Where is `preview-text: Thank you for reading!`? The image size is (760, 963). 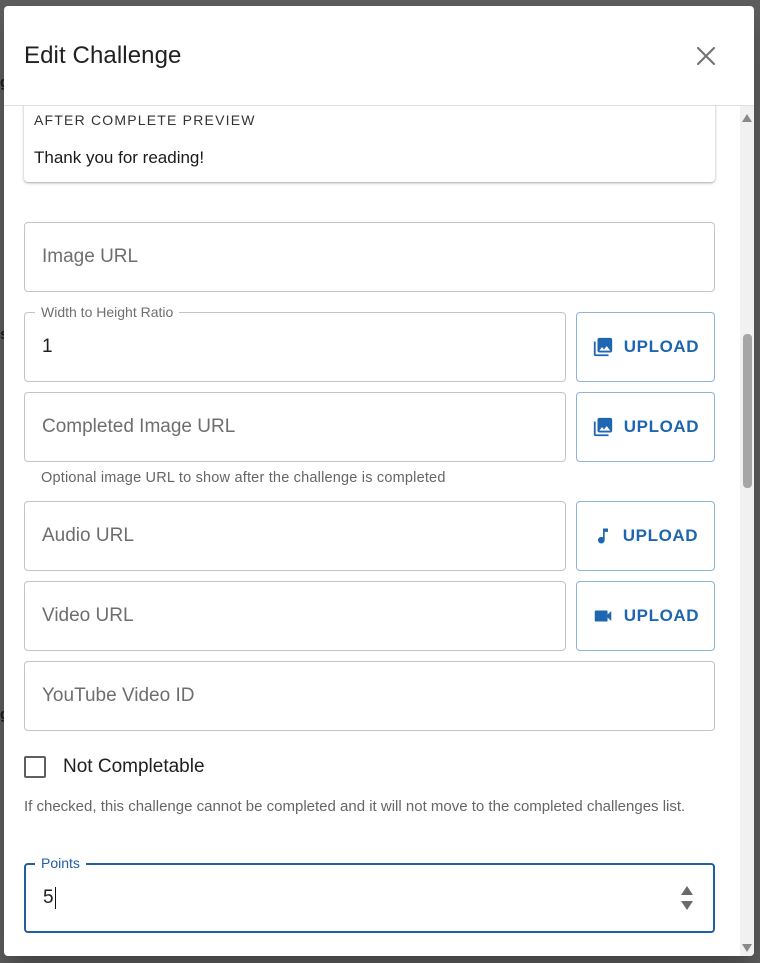
preview-text: Thank you for reading! is located at coordinates (119, 157).